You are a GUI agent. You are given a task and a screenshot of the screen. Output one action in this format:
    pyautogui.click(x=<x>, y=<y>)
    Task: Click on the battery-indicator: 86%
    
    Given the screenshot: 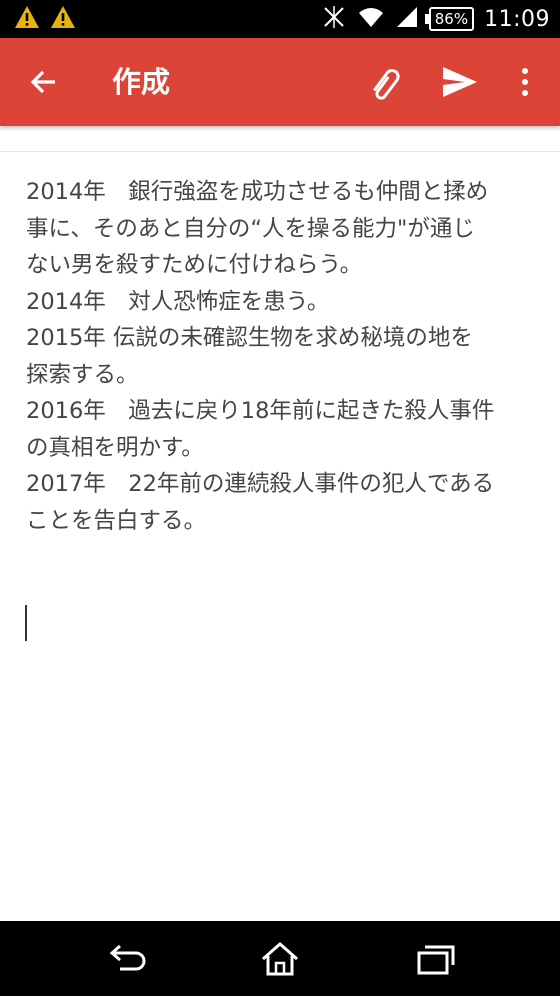 What is the action you would take?
    pyautogui.click(x=449, y=19)
    